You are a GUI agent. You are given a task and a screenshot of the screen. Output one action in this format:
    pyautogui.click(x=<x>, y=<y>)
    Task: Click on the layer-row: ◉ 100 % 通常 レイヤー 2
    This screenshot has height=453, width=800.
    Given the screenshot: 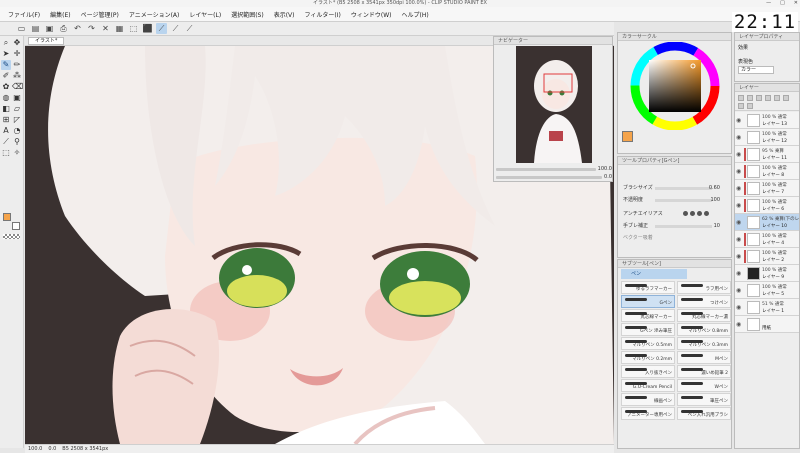 What is the action you would take?
    pyautogui.click(x=767, y=256)
    